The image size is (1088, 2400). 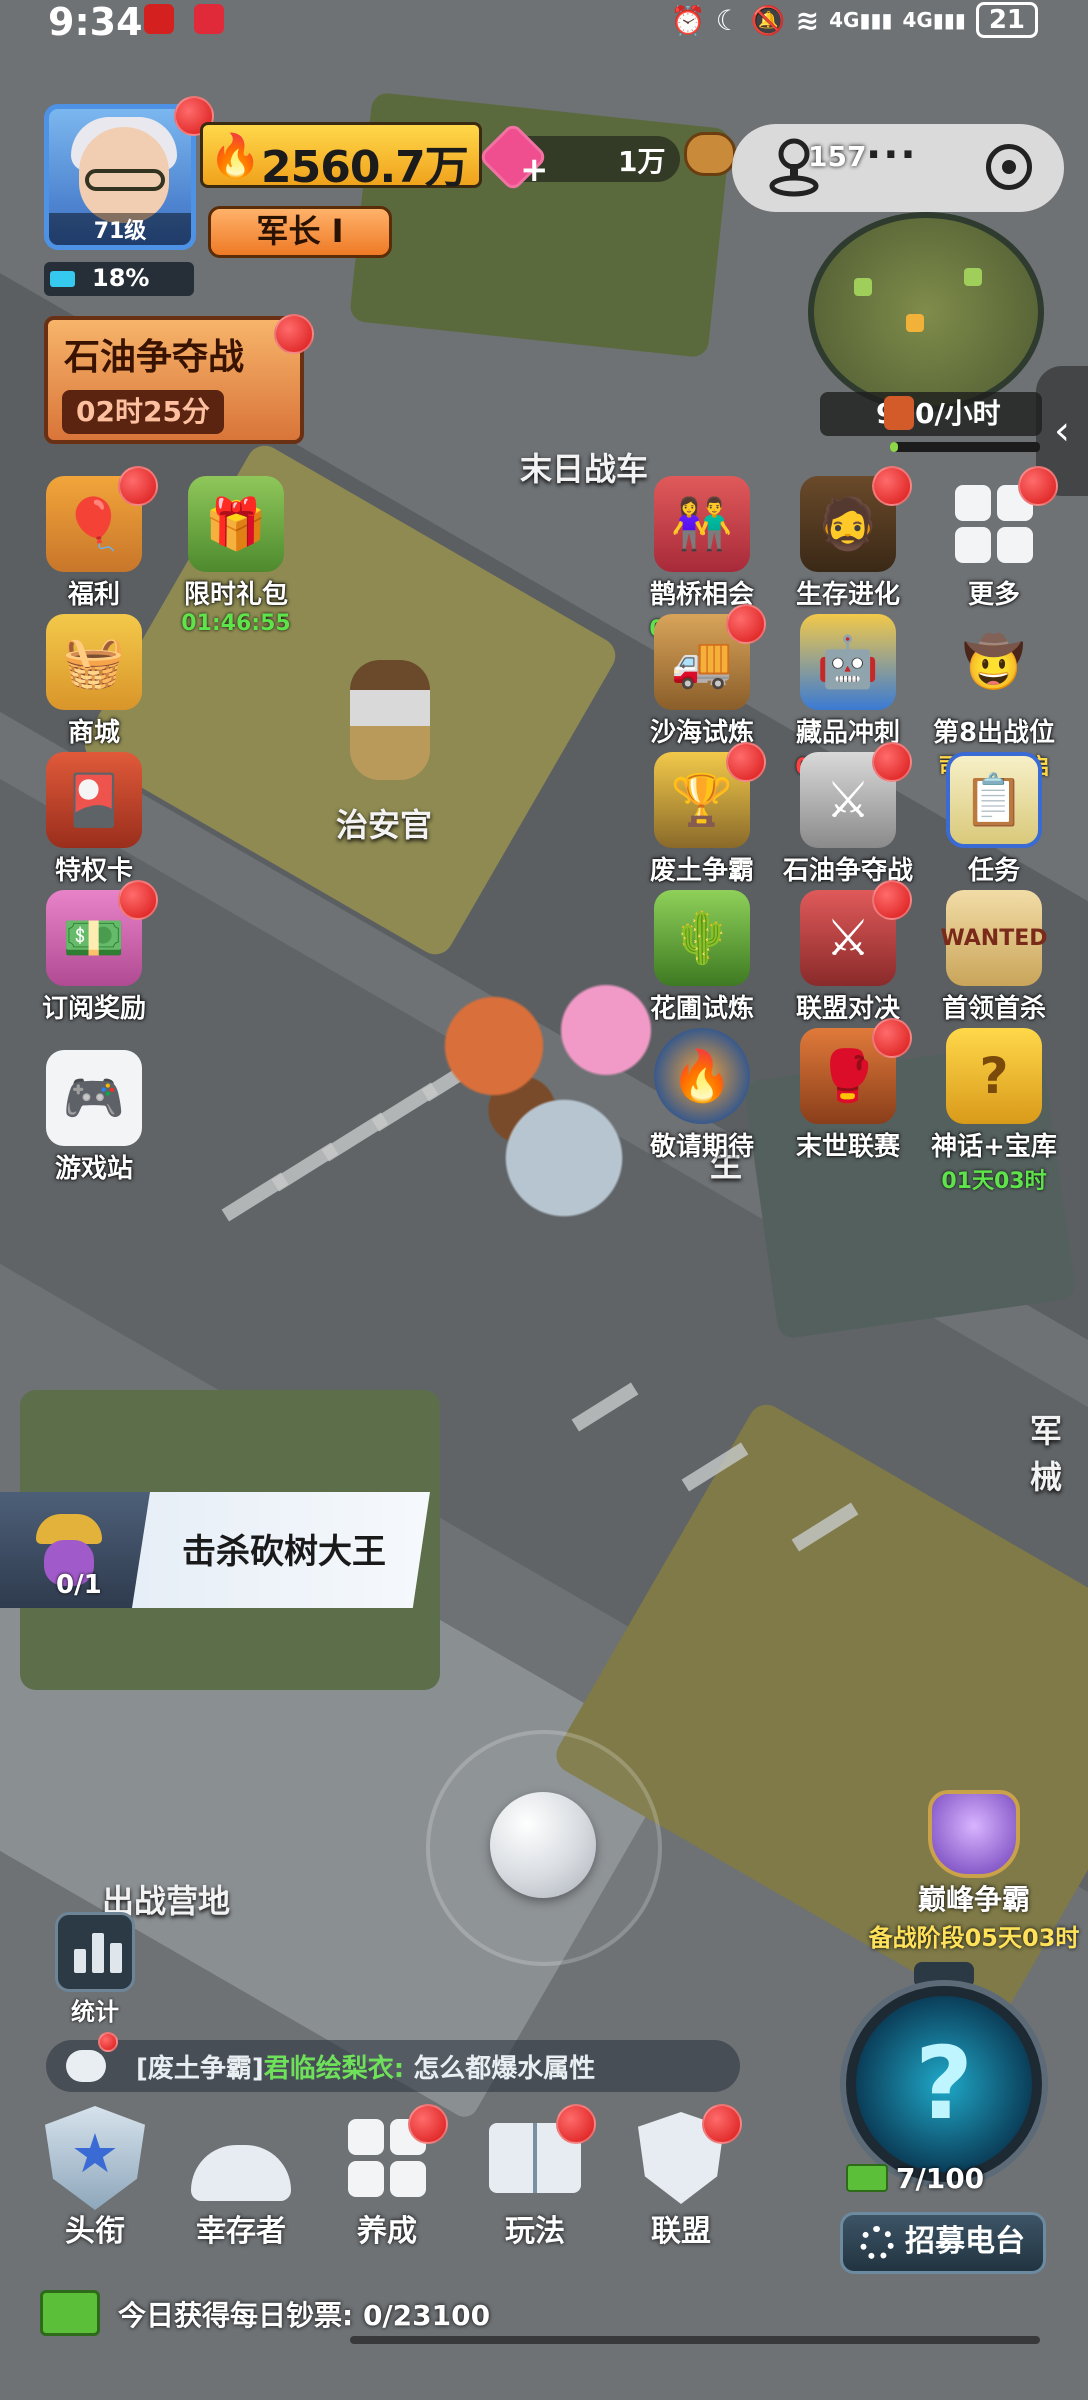 I want to click on daily-cash-text: 今日获得每日钞票: 0/23100, so click(x=304, y=2315).